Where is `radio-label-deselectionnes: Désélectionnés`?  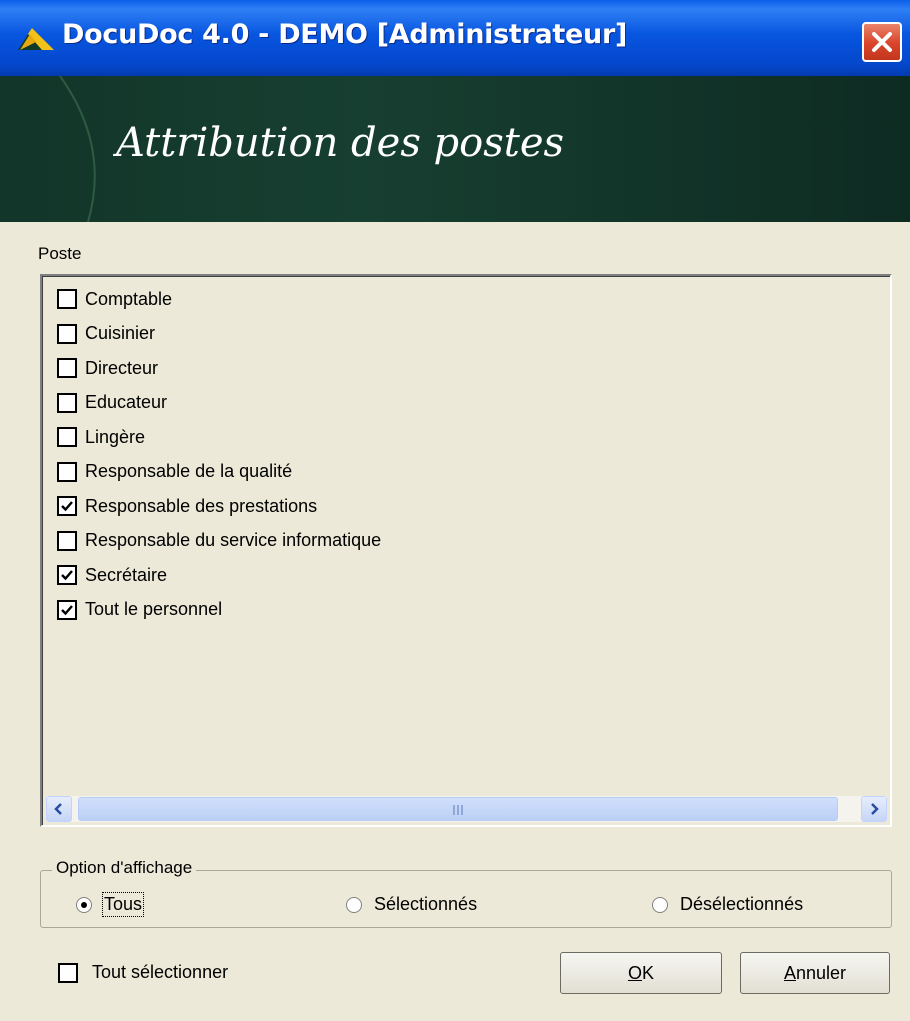 radio-label-deselectionnes: Désélectionnés is located at coordinates (742, 904).